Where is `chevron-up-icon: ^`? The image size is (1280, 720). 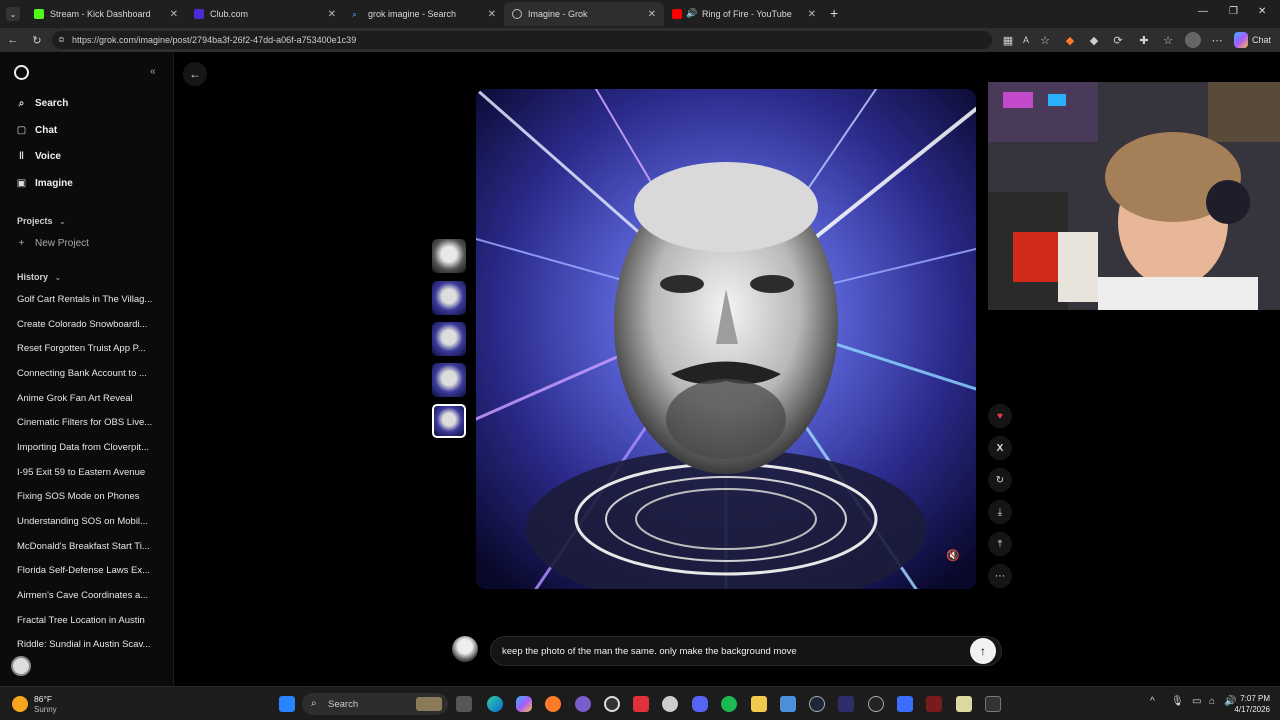 chevron-up-icon: ^ is located at coordinates (1152, 701).